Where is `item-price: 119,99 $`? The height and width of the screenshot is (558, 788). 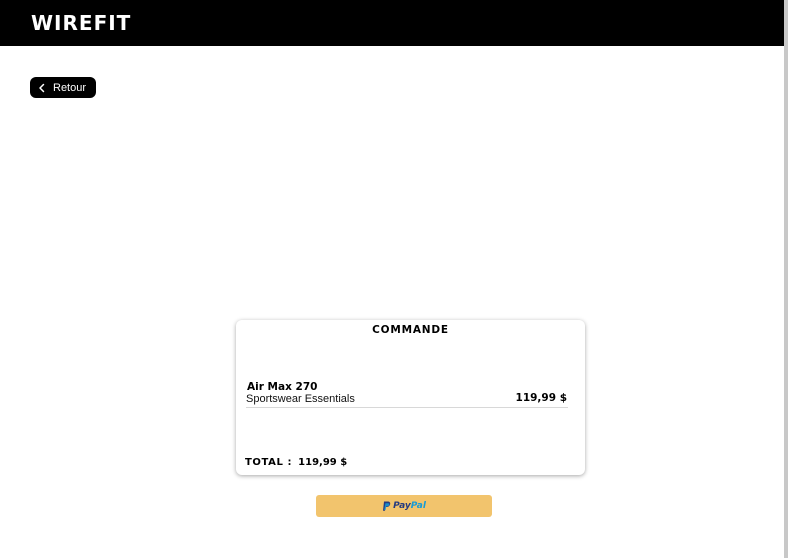 item-price: 119,99 $ is located at coordinates (541, 398).